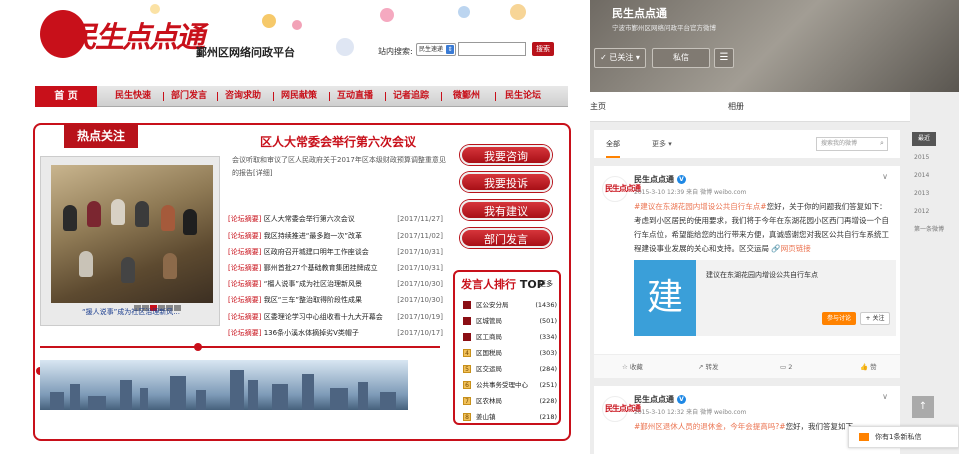  What do you see at coordinates (786, 367) in the screenshot?
I see `comment-button: ▭ 2` at bounding box center [786, 367].